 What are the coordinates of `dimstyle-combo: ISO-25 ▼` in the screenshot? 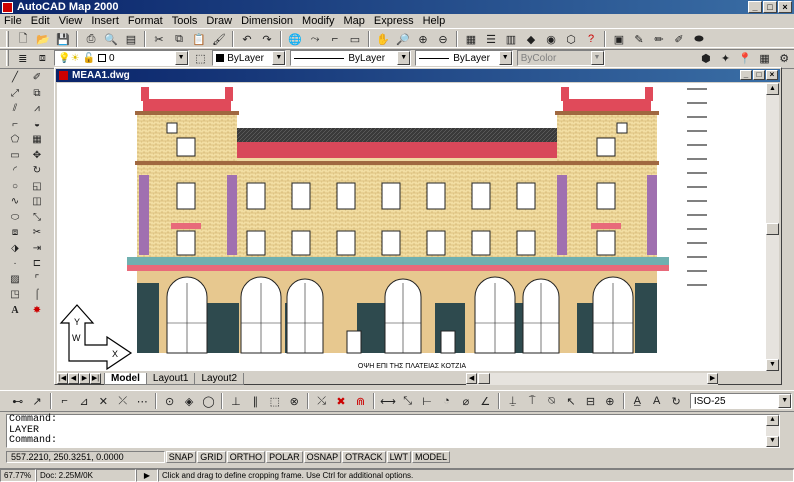 It's located at (741, 401).